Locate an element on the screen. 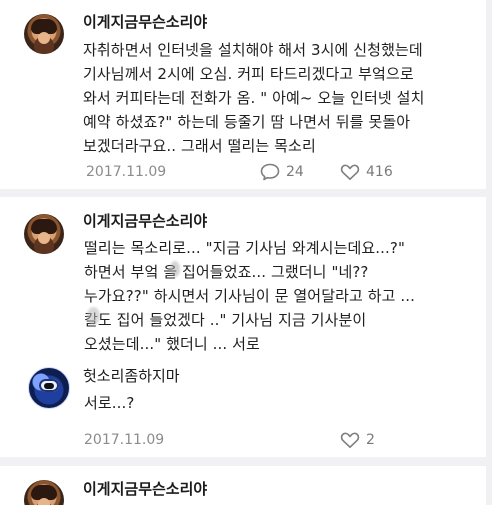  comment-username: 이게지금무슨소리야 is located at coordinates (145, 221).